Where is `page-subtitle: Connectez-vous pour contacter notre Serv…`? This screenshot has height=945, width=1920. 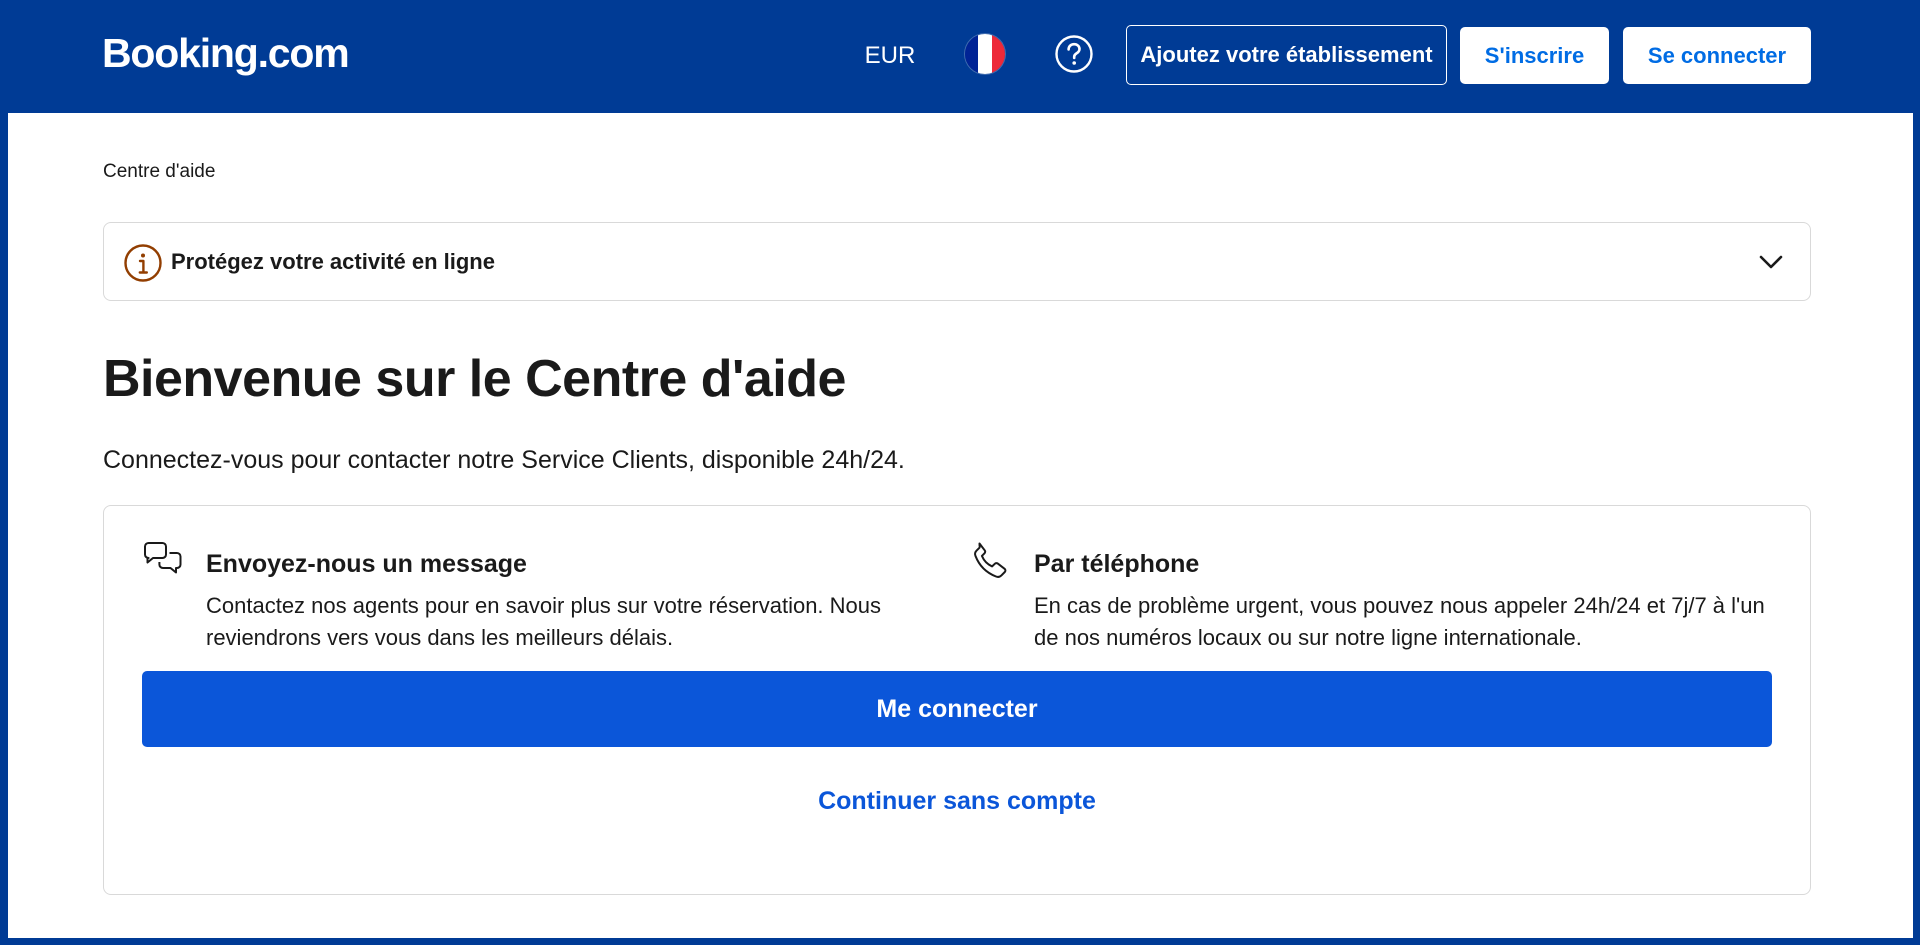 page-subtitle: Connectez-vous pour contacter notre Serv… is located at coordinates (504, 460).